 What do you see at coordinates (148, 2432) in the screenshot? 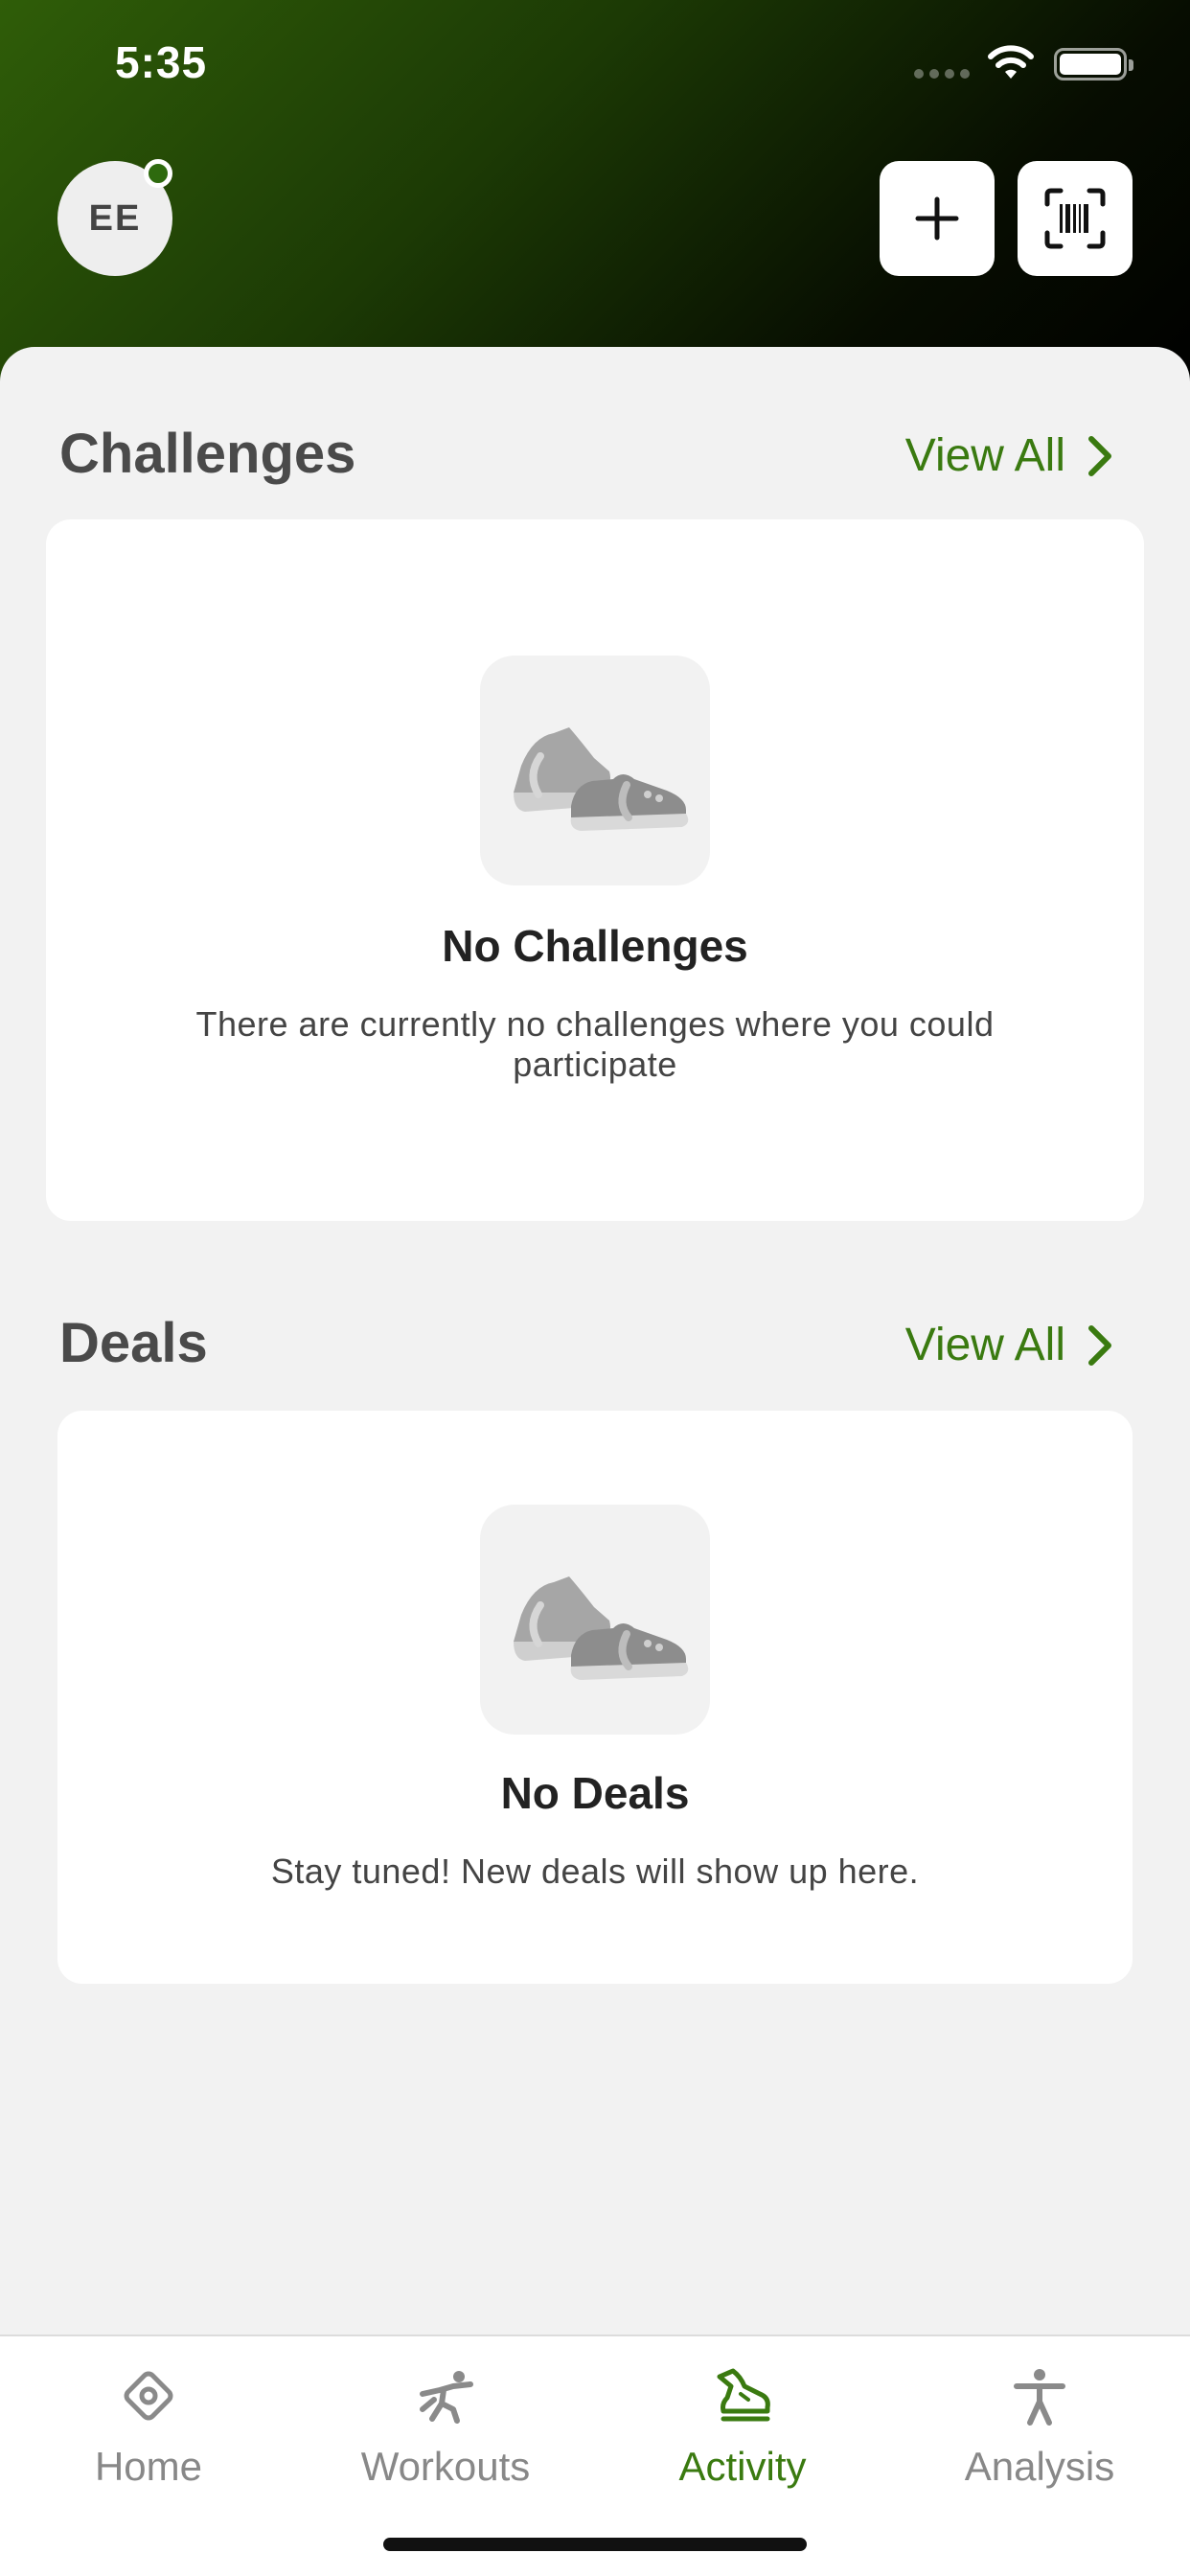
I see `tab-home: Home` at bounding box center [148, 2432].